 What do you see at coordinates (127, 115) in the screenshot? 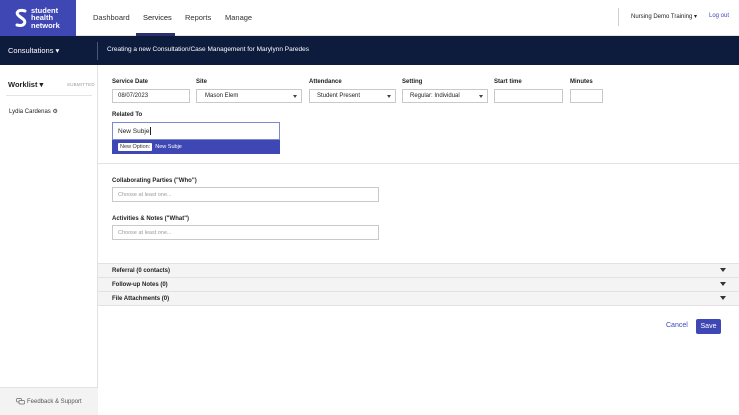
I see `related-to-label: Related To` at bounding box center [127, 115].